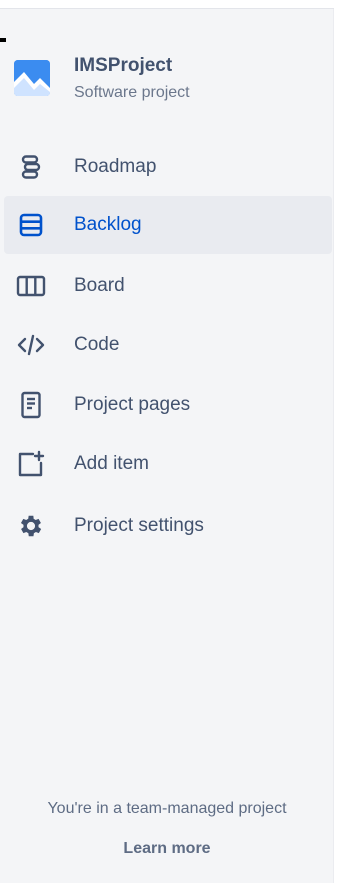  What do you see at coordinates (31, 286) in the screenshot?
I see `board-icon` at bounding box center [31, 286].